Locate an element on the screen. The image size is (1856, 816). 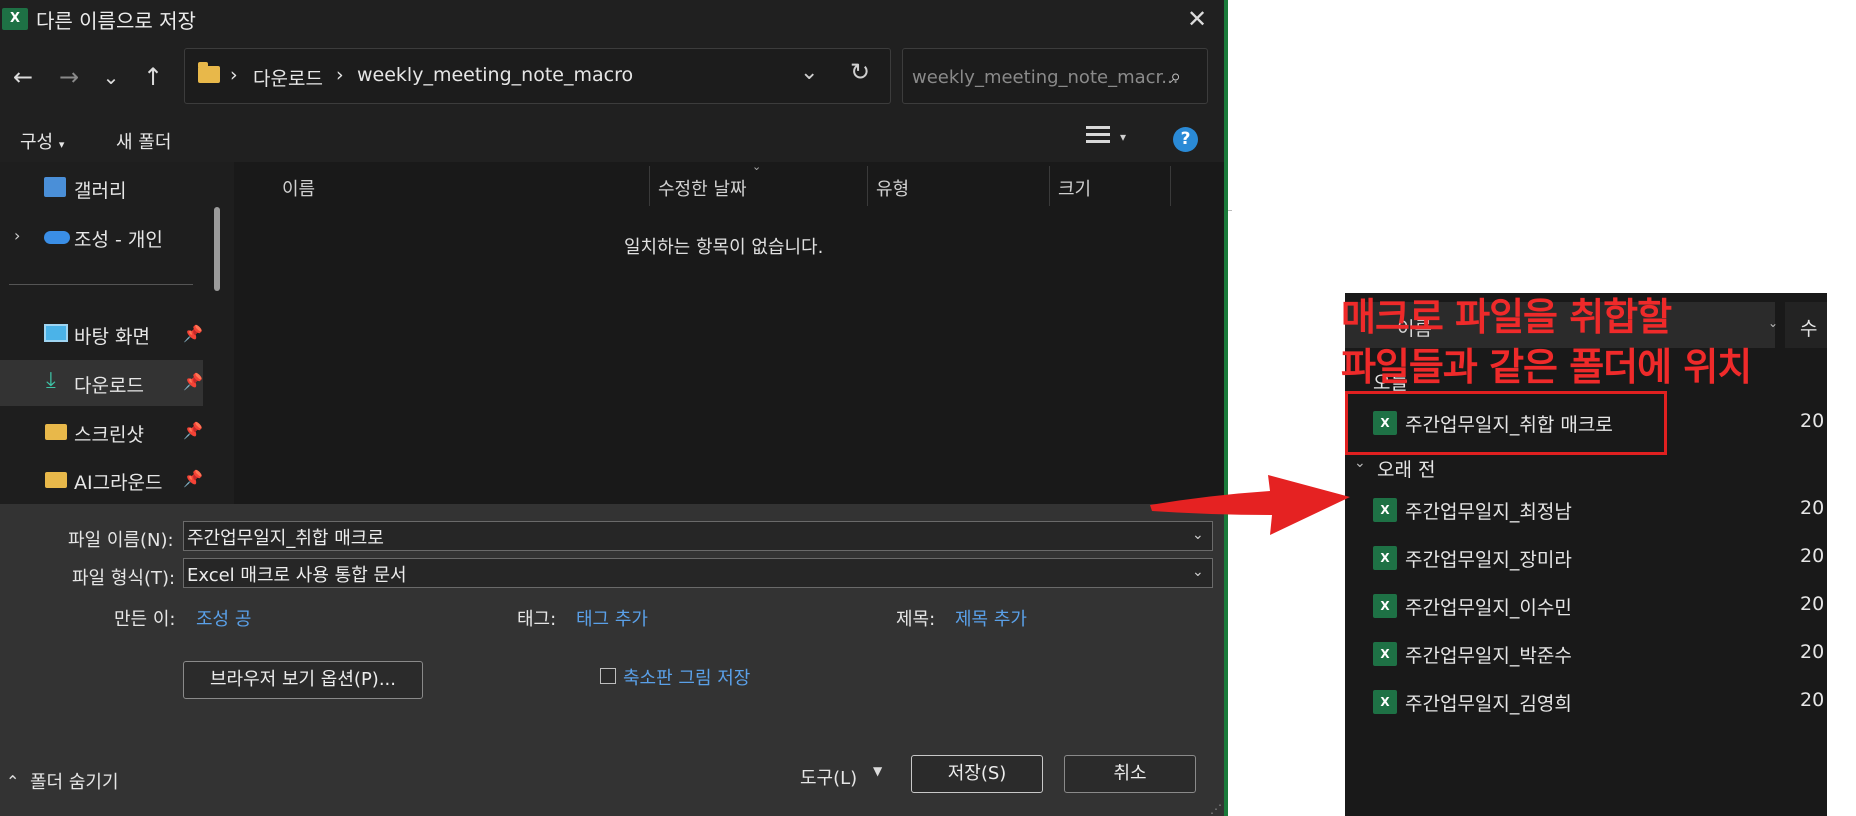
annotation-text: 매크로 파일을 취합할 파일들과 같은 폴더에 위치 is located at coordinates (1546, 342).